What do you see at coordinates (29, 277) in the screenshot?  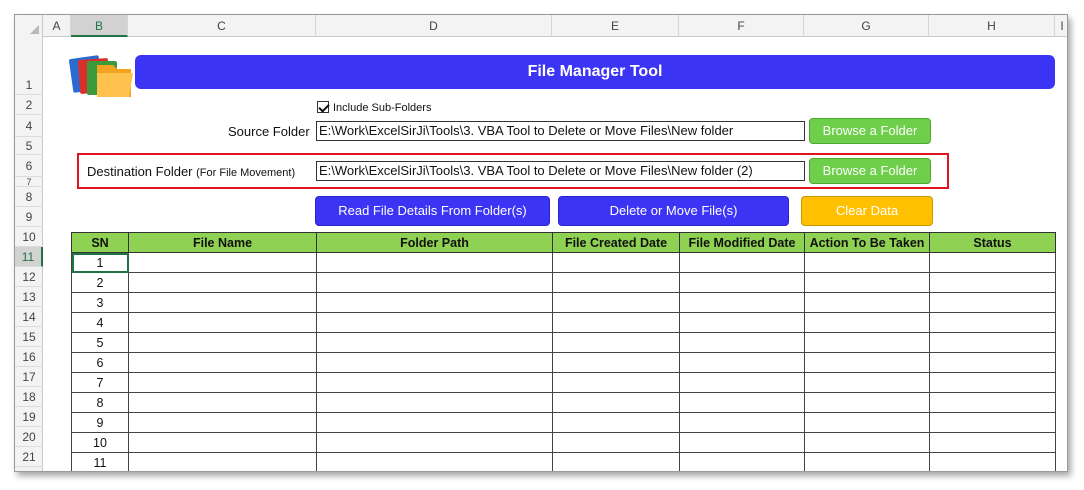 I see `row-header-12: 12` at bounding box center [29, 277].